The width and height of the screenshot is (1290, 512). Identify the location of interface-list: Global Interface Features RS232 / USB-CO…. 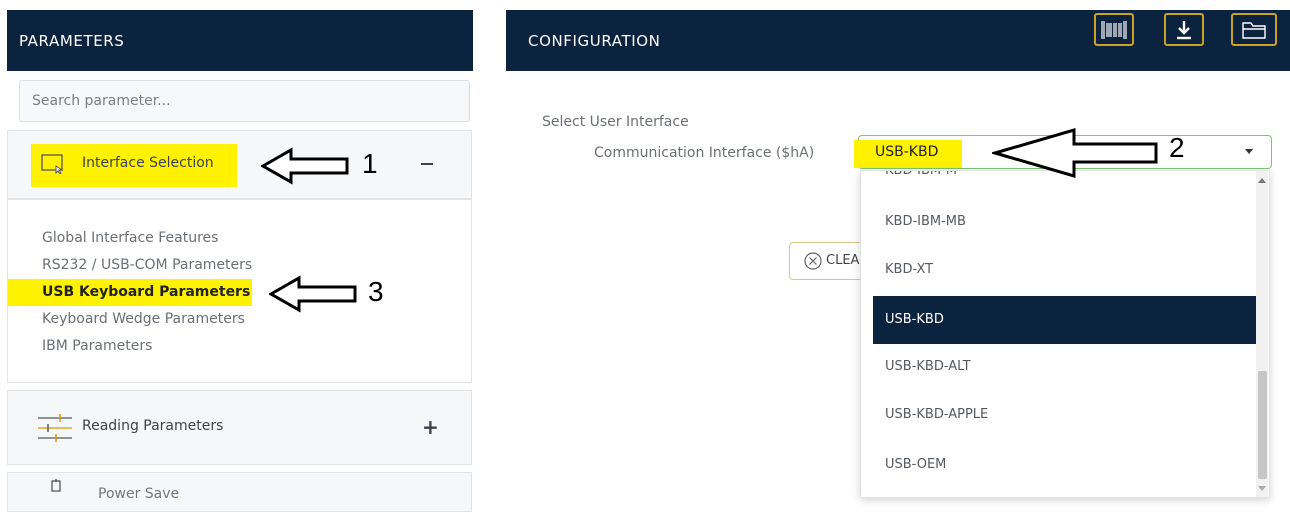
(147, 292).